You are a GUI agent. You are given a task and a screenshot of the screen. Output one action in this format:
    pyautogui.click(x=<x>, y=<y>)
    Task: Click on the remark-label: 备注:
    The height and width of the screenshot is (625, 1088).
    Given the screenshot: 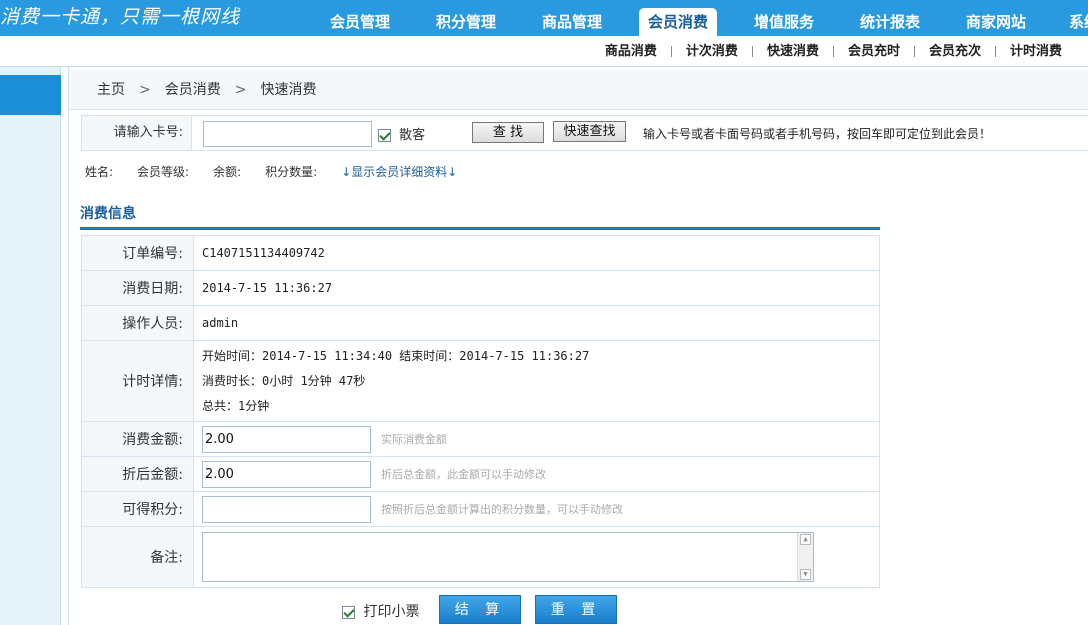 What is the action you would take?
    pyautogui.click(x=137, y=557)
    